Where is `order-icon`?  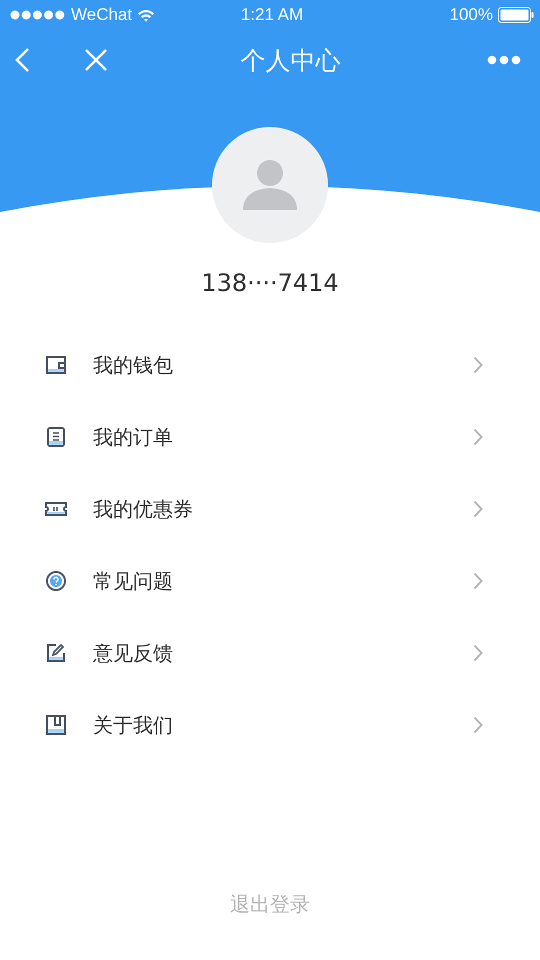
order-icon is located at coordinates (56, 437).